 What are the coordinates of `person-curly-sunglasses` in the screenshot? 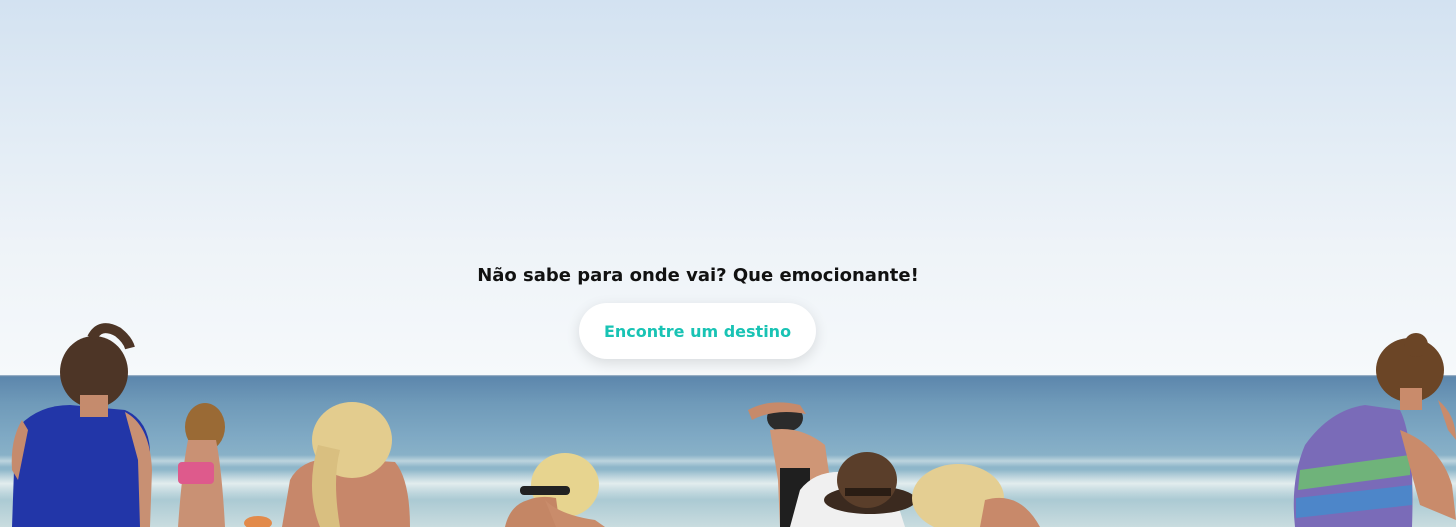 It's located at (555, 490).